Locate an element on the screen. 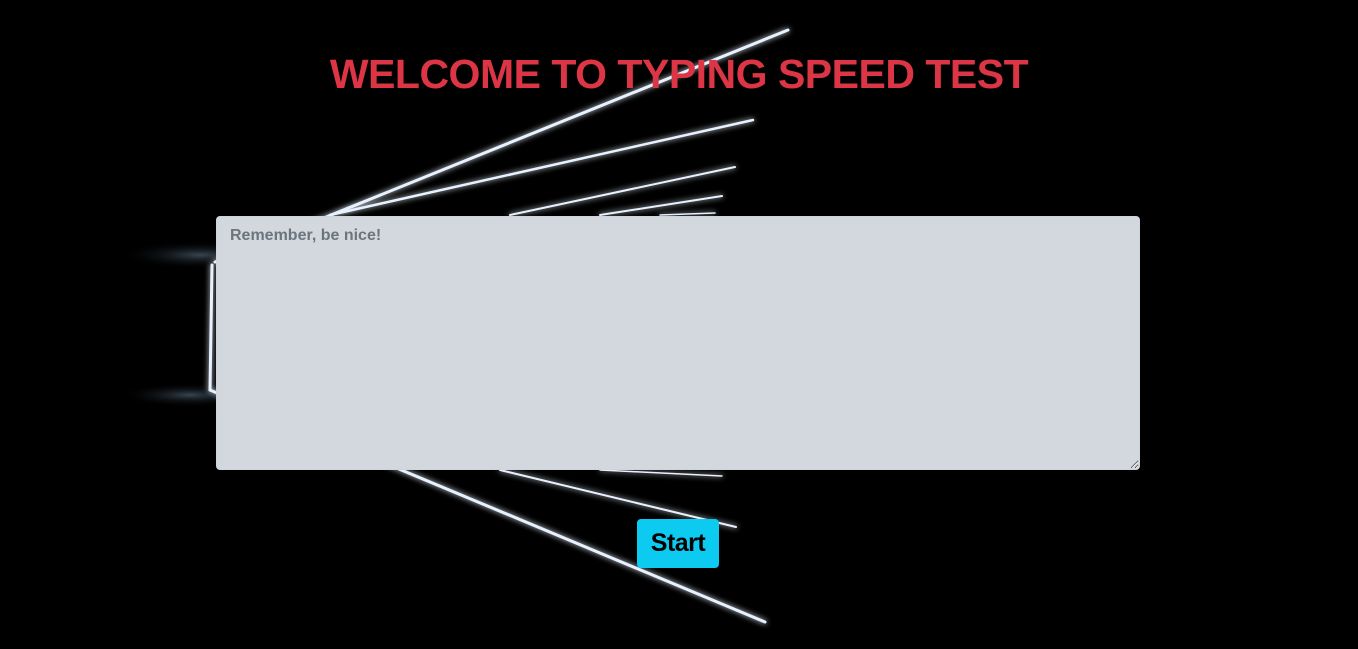 The height and width of the screenshot is (649, 1358). page-title: WELCOME TO TYPING SPEED TEST is located at coordinates (679, 74).